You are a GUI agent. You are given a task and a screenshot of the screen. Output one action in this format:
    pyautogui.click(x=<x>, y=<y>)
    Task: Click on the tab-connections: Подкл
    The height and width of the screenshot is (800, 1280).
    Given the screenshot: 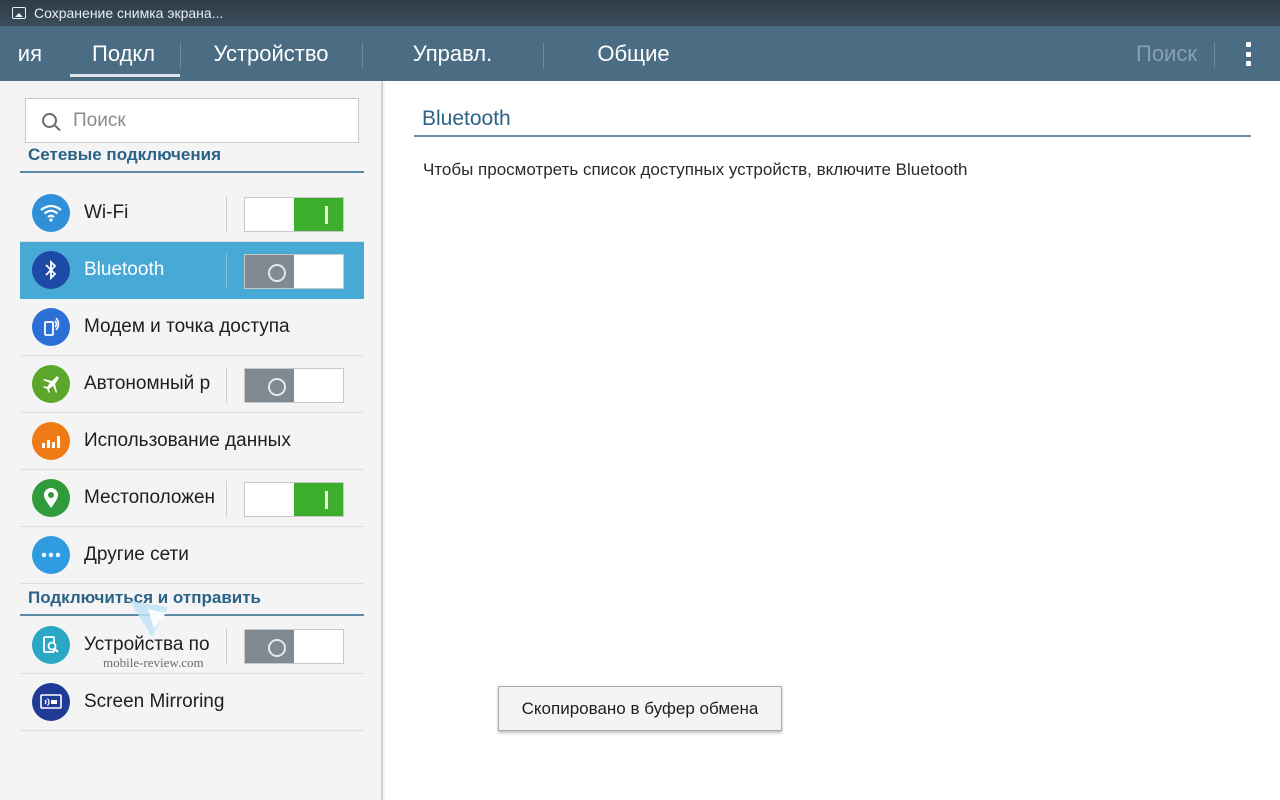 What is the action you would take?
    pyautogui.click(x=125, y=53)
    